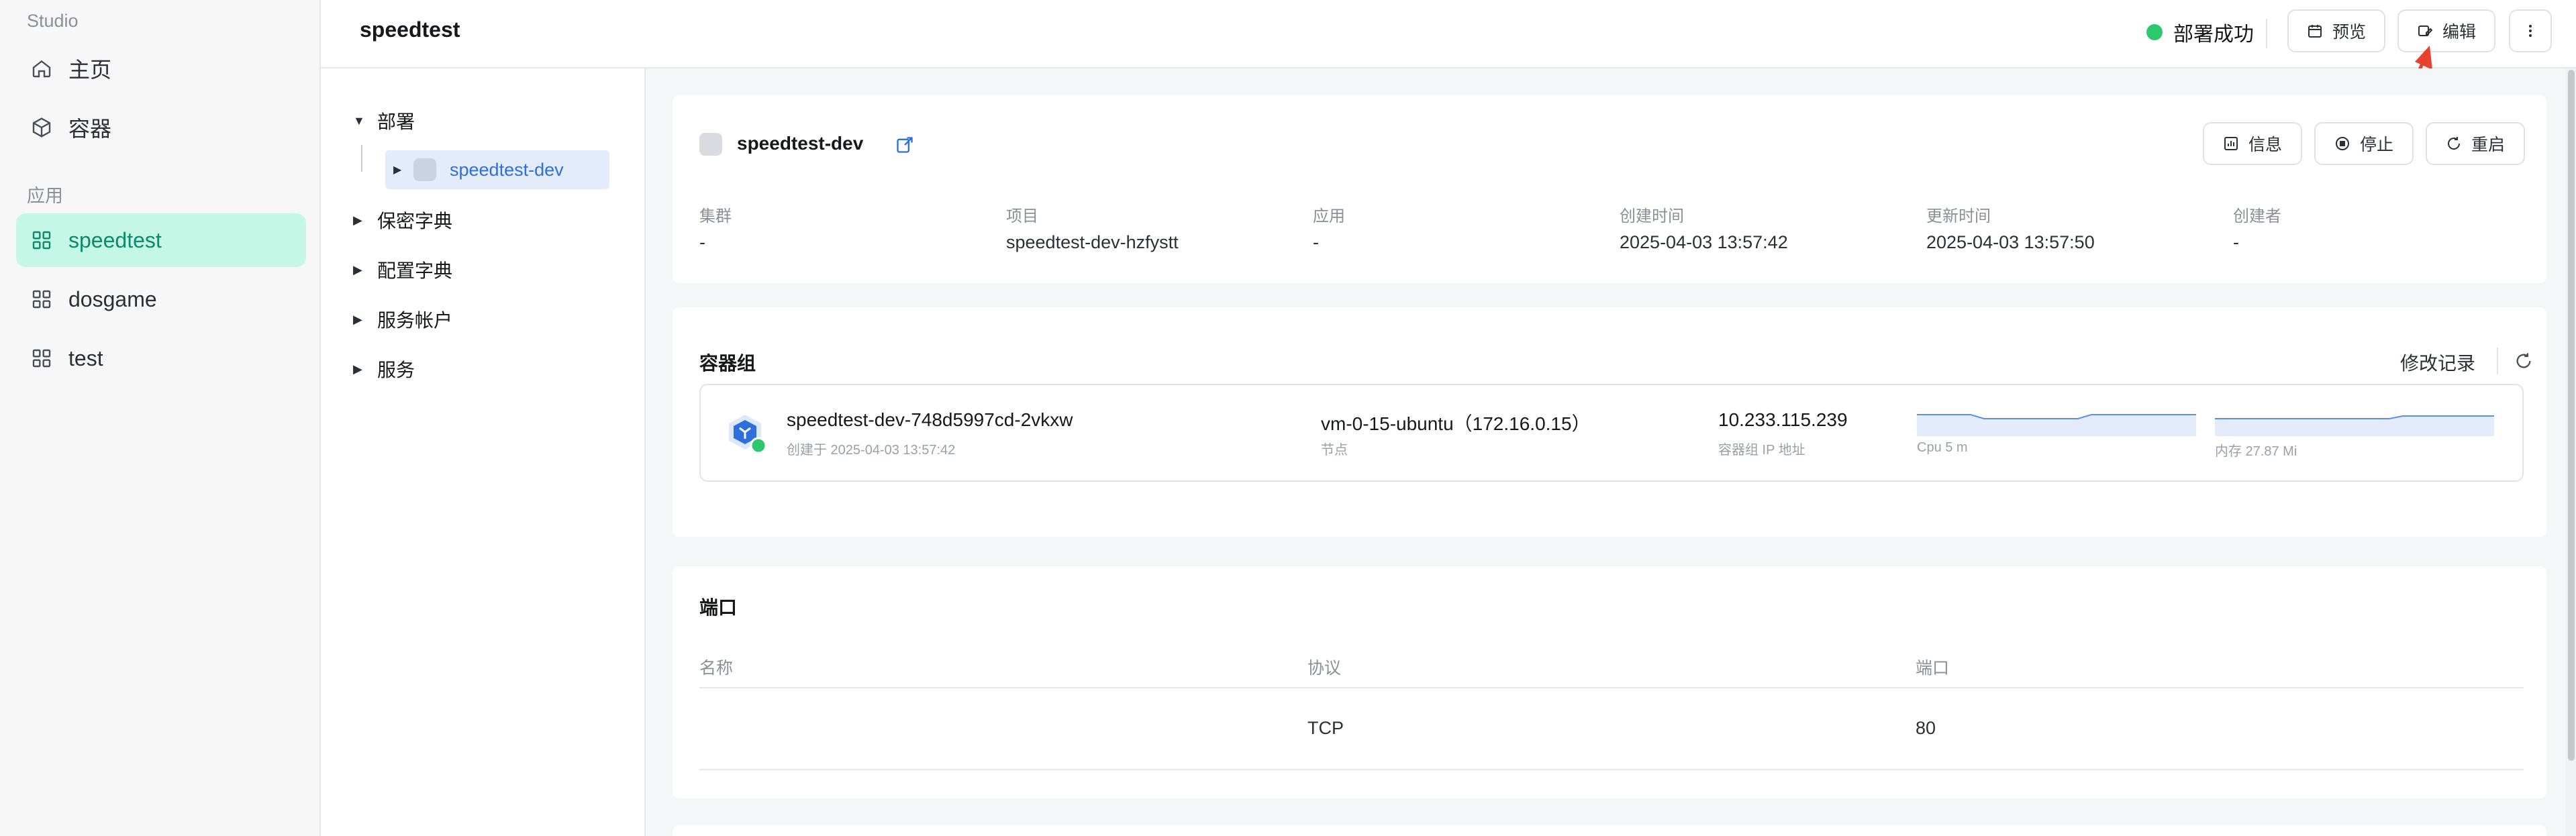 The width and height of the screenshot is (2576, 836). Describe the element at coordinates (1448, 34) in the screenshot. I see `top-bar: speedtest 部署成功 预览 编辑` at that location.